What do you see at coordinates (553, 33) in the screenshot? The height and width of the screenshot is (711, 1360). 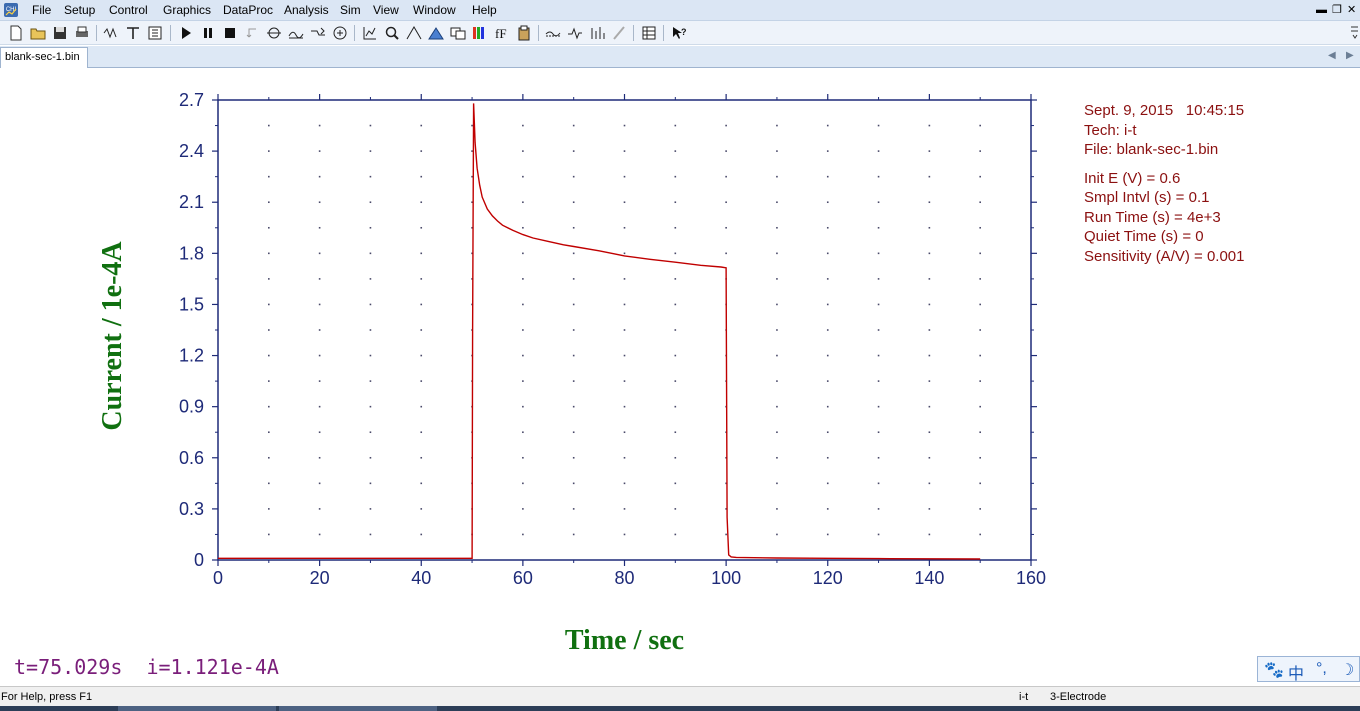 I see `baseline-icon` at bounding box center [553, 33].